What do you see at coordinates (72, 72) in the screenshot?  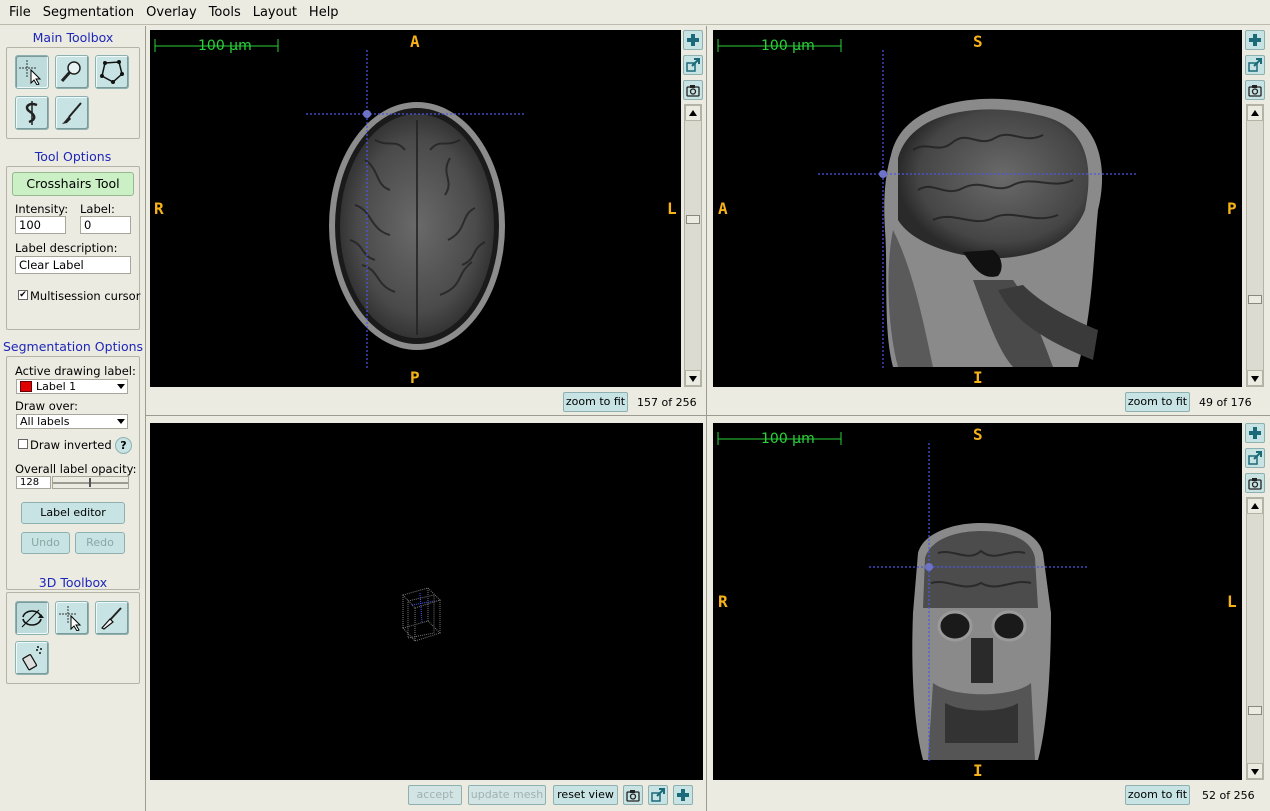 I see `zoom-tool-button` at bounding box center [72, 72].